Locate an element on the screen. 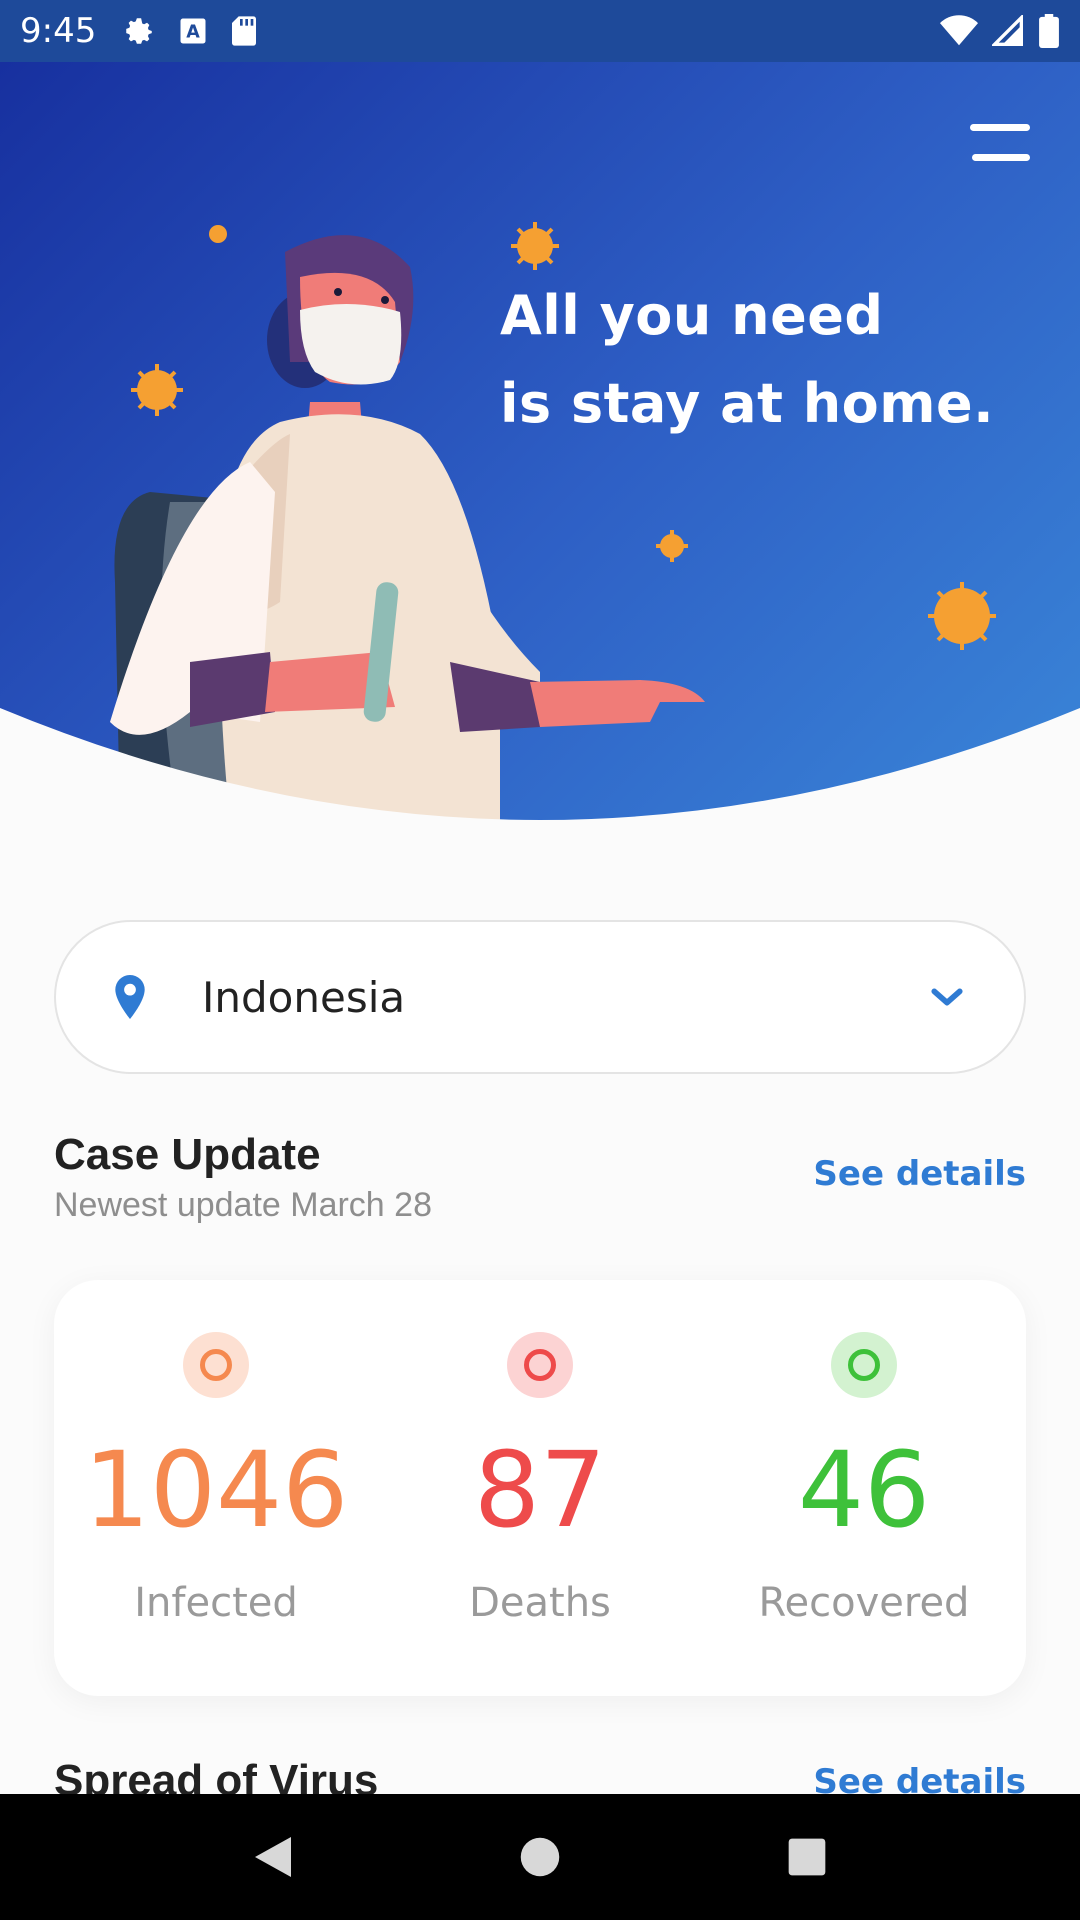 This screenshot has width=1080, height=1920. back-button is located at coordinates (273, 1857).